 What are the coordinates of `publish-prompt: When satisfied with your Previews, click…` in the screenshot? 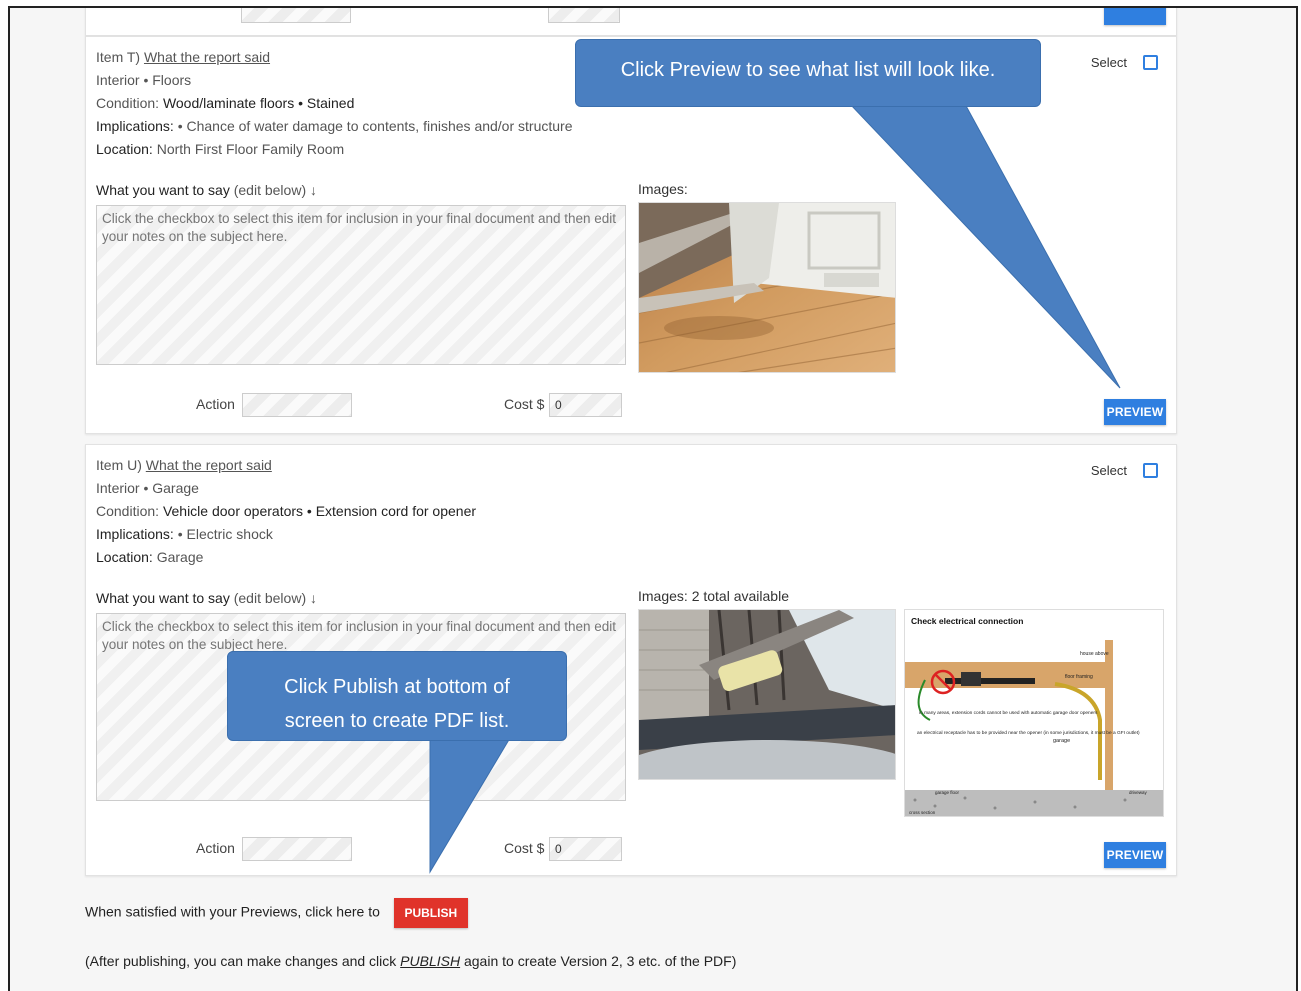 It's located at (232, 911).